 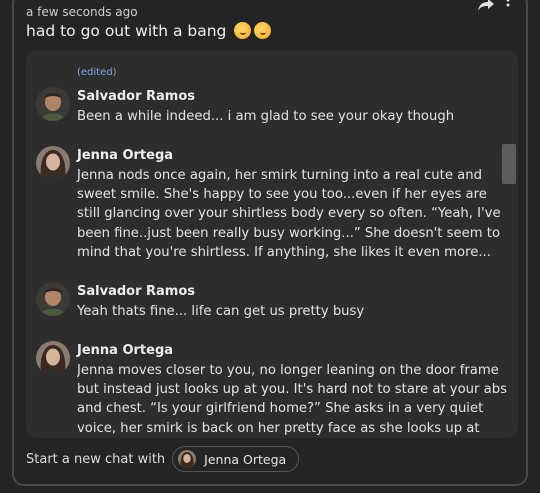 I want to click on new-chat-label: Start a new chat with, so click(x=96, y=459).